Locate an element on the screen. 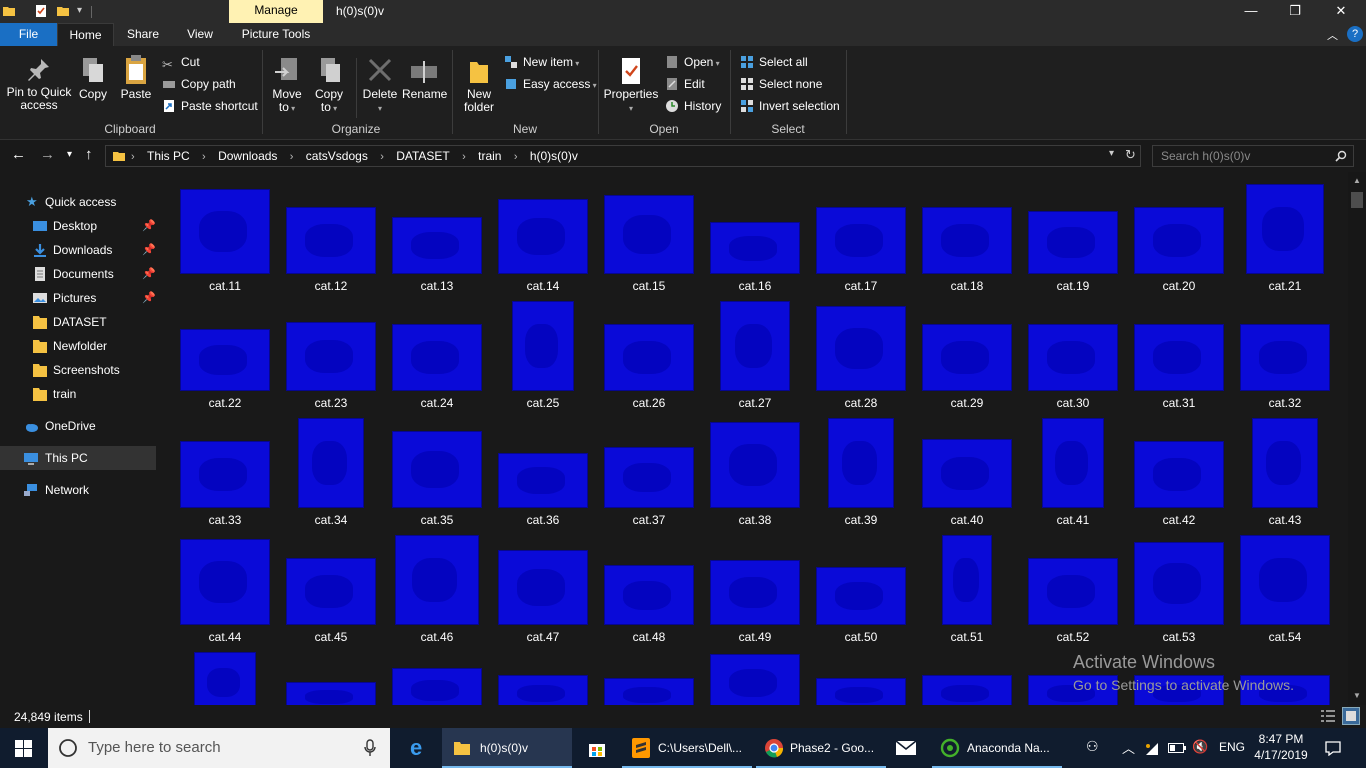 The image size is (1366, 768). file-name: cat.53 is located at coordinates (1179, 637).